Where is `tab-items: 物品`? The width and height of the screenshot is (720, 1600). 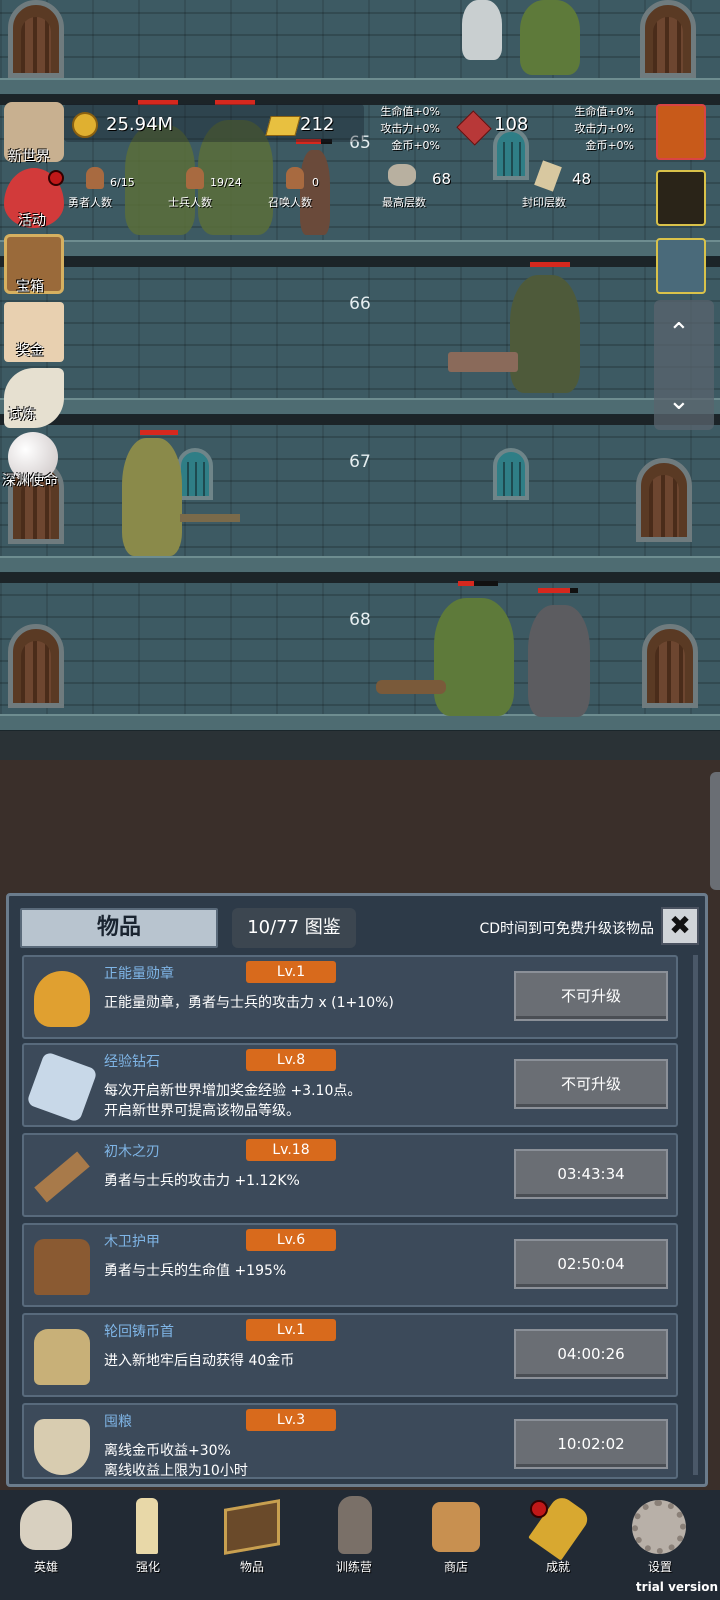 tab-items: 物品 is located at coordinates (119, 928).